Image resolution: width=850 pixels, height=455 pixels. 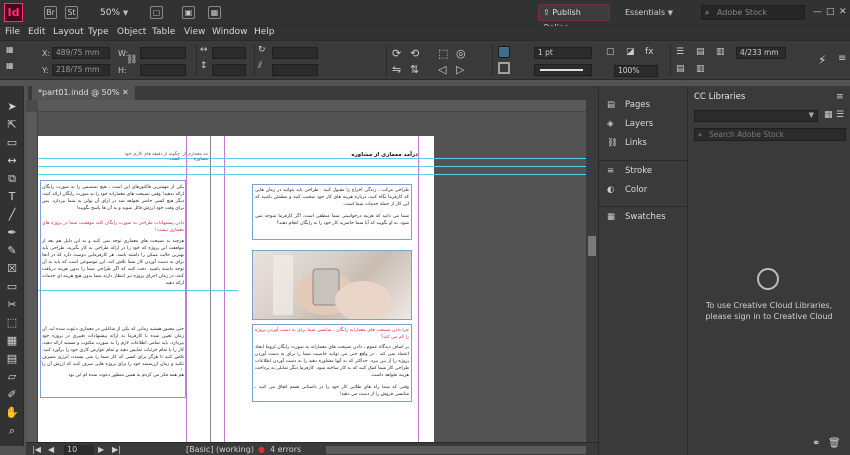 I want to click on auto-fit-icon: ▥, so click(x=720, y=52).